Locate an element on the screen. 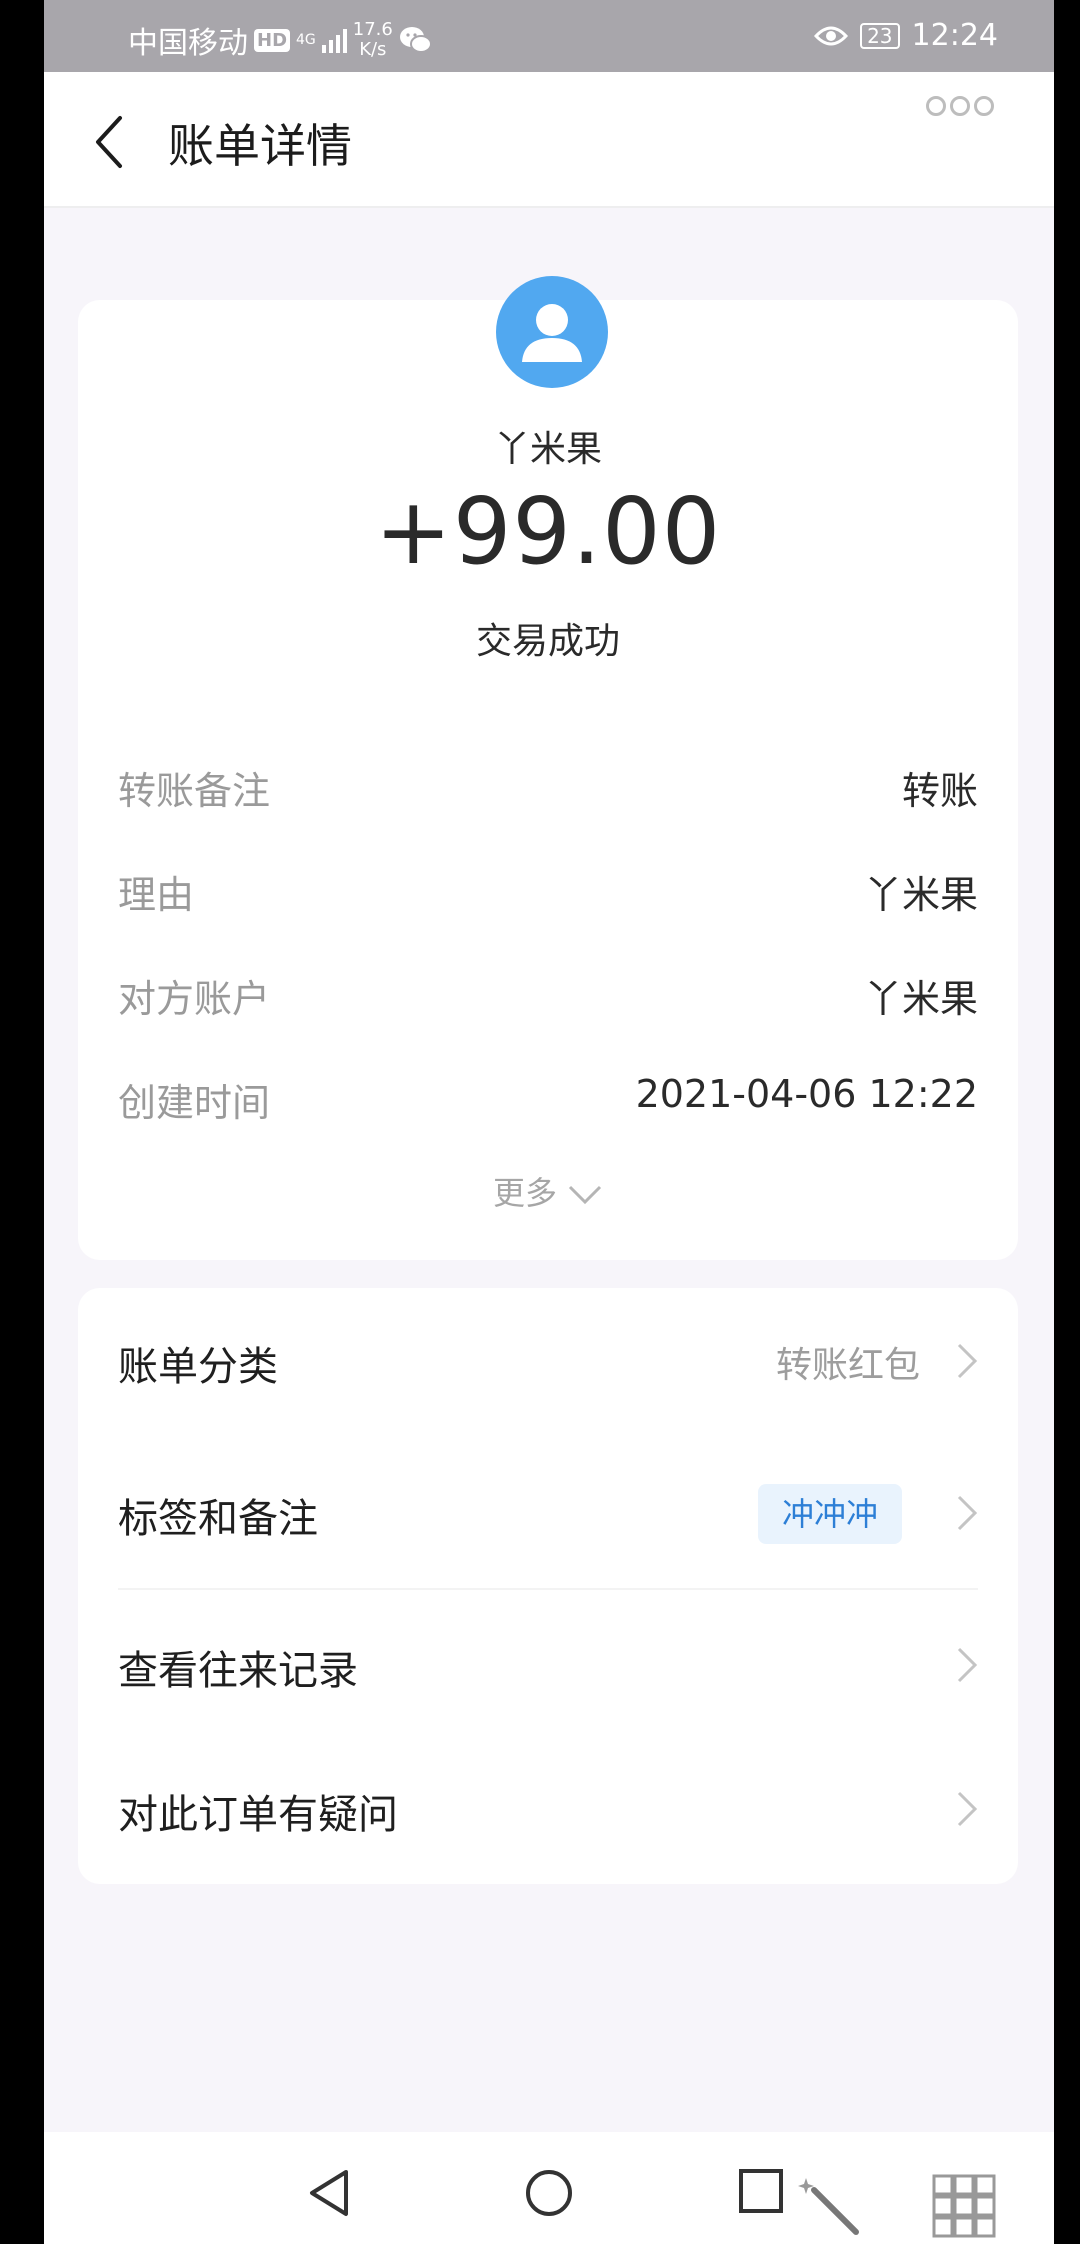  order-question-row: 对此订单有疑问 is located at coordinates (548, 1811).